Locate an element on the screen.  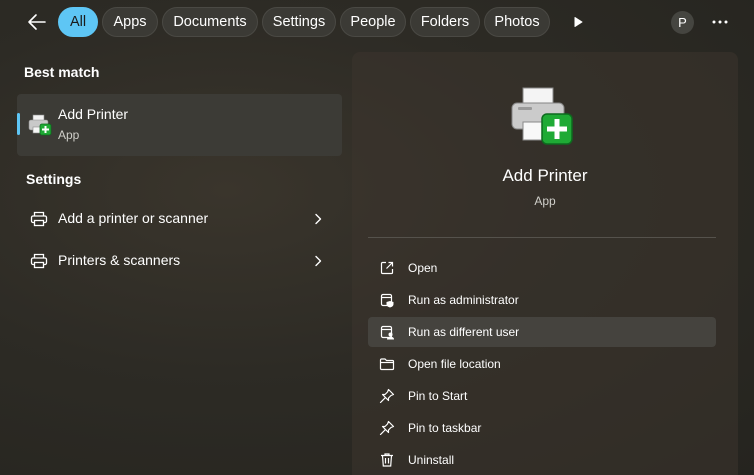
trash-icon is located at coordinates (387, 460).